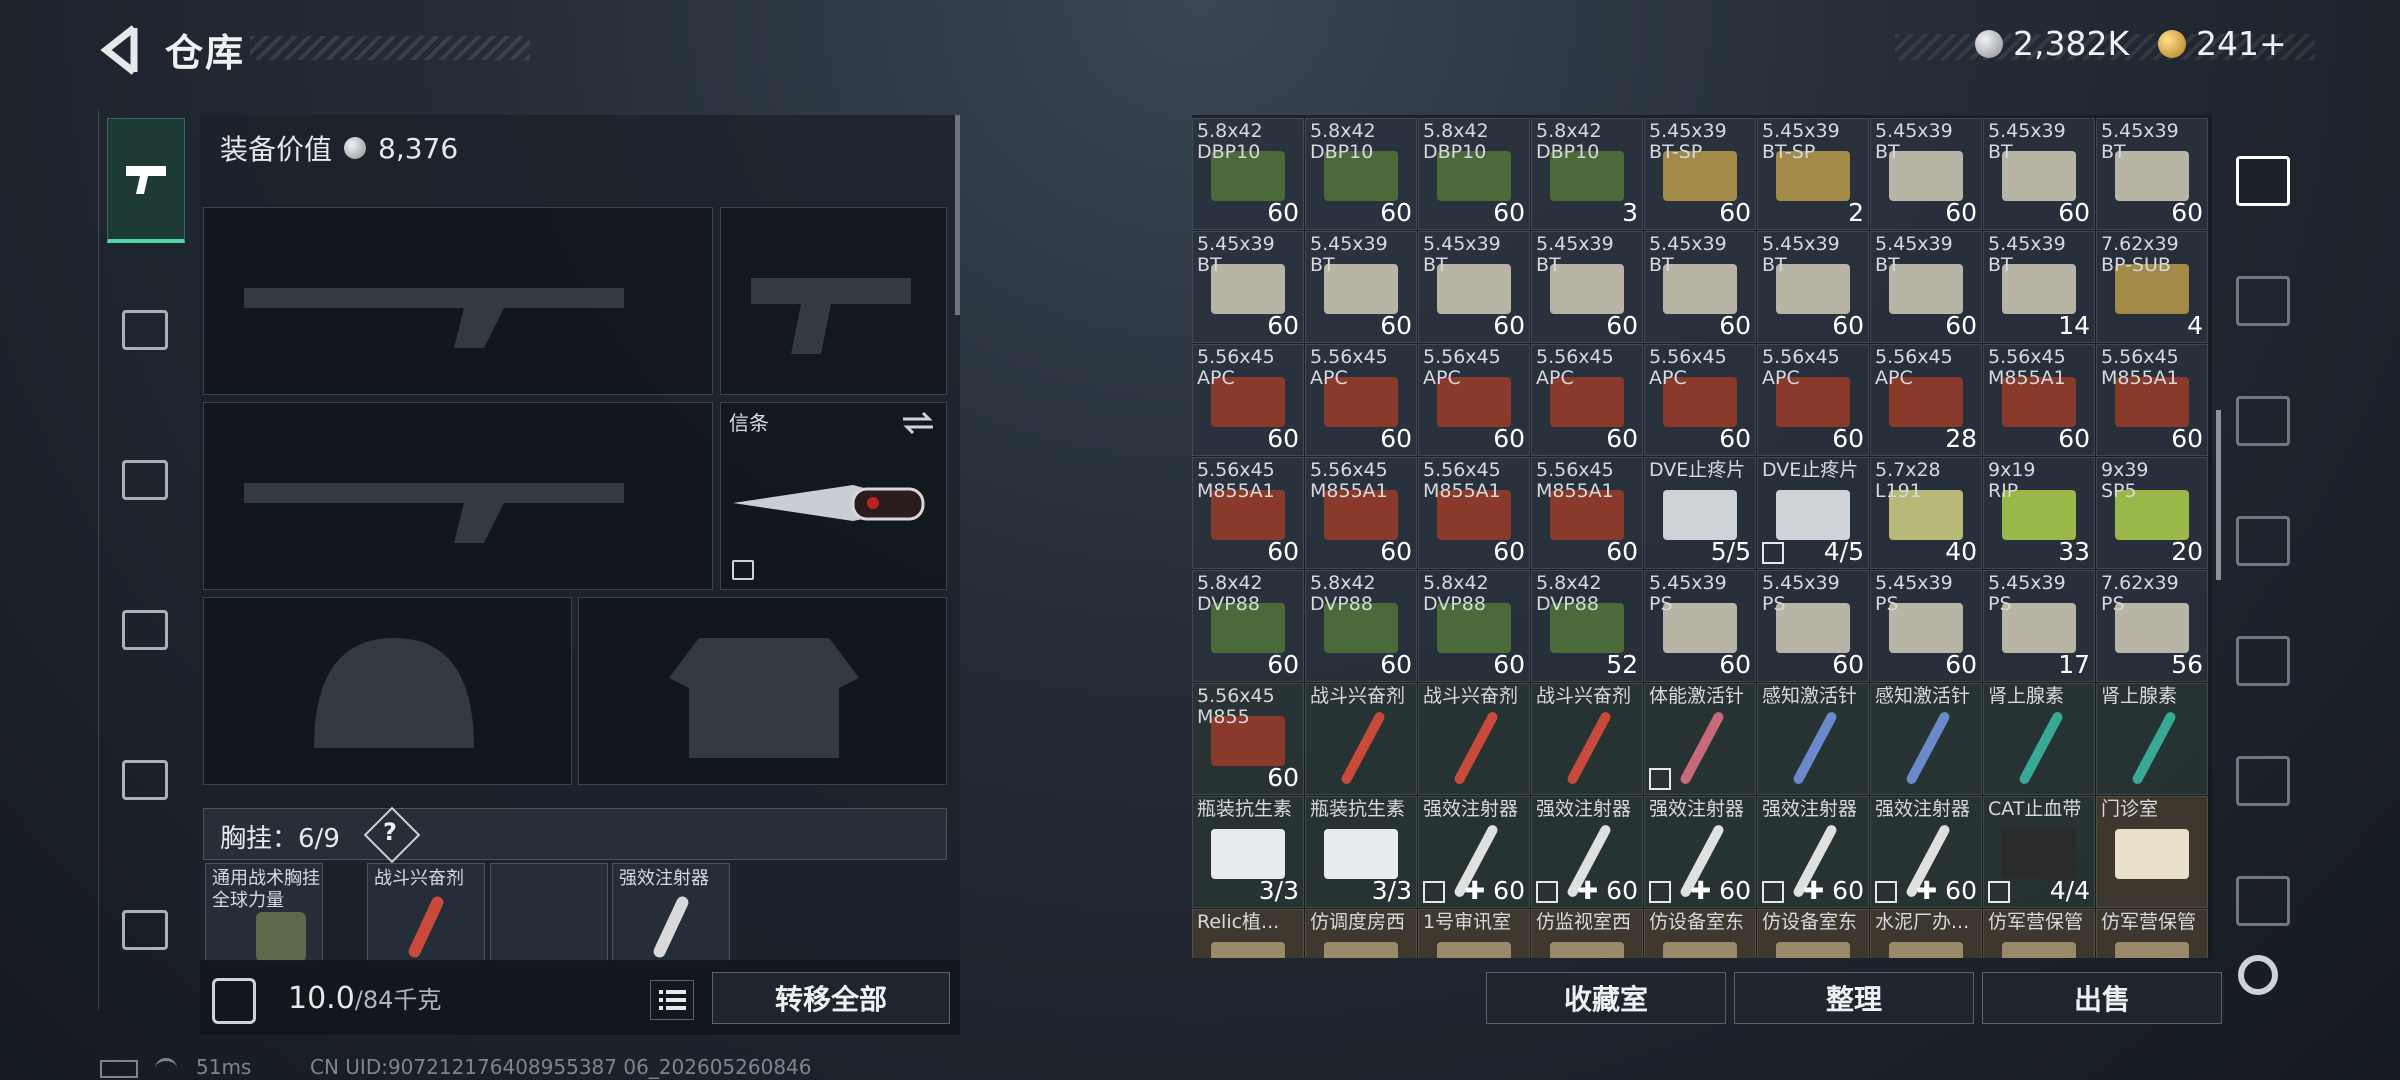 The height and width of the screenshot is (1080, 2400). What do you see at coordinates (145, 630) in the screenshot?
I see `rail-bags` at bounding box center [145, 630].